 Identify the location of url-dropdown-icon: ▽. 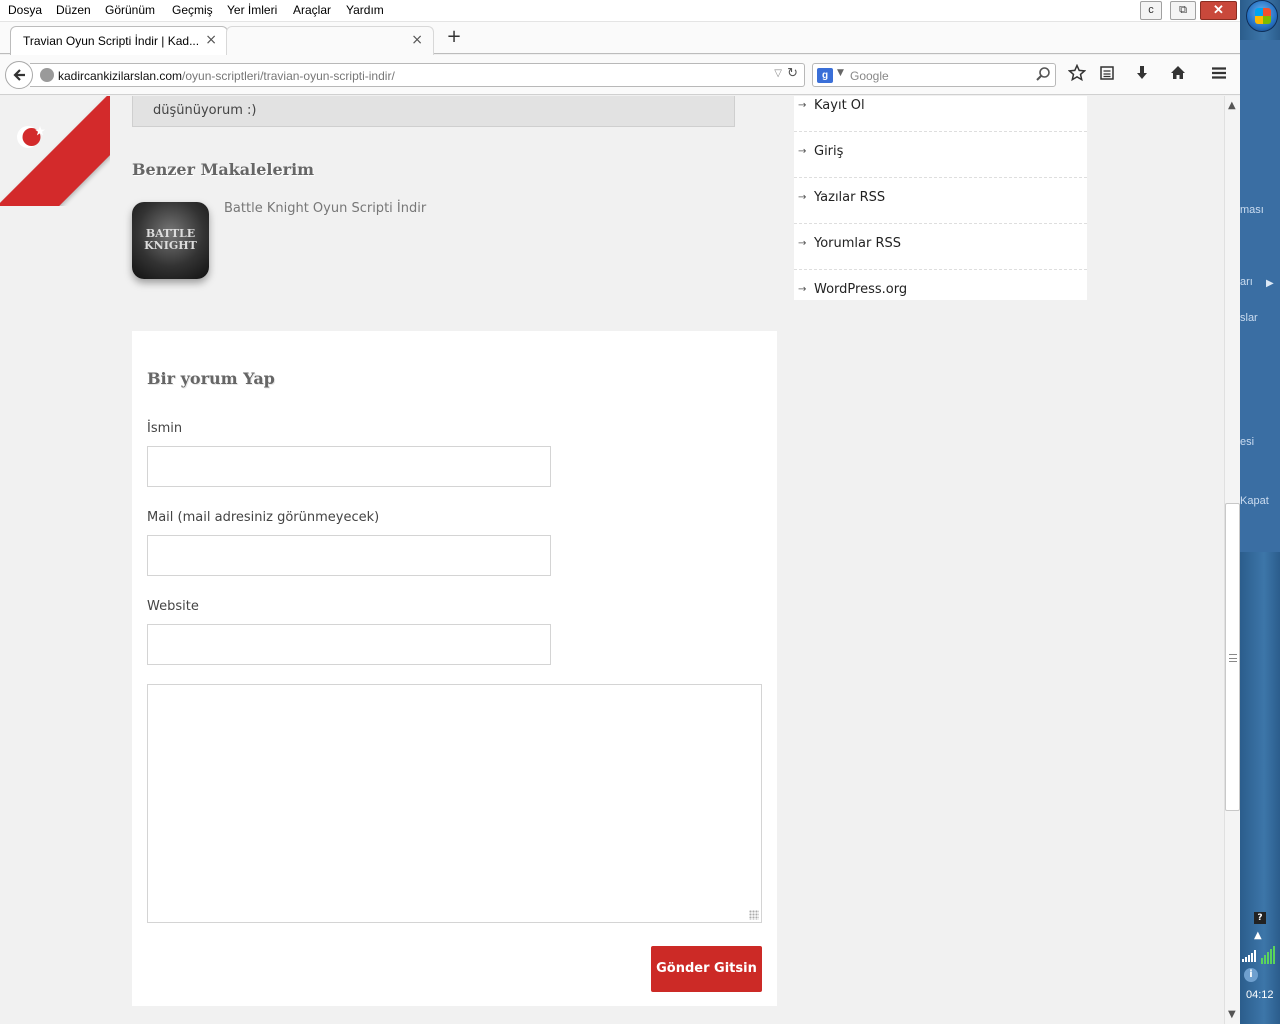
(778, 73).